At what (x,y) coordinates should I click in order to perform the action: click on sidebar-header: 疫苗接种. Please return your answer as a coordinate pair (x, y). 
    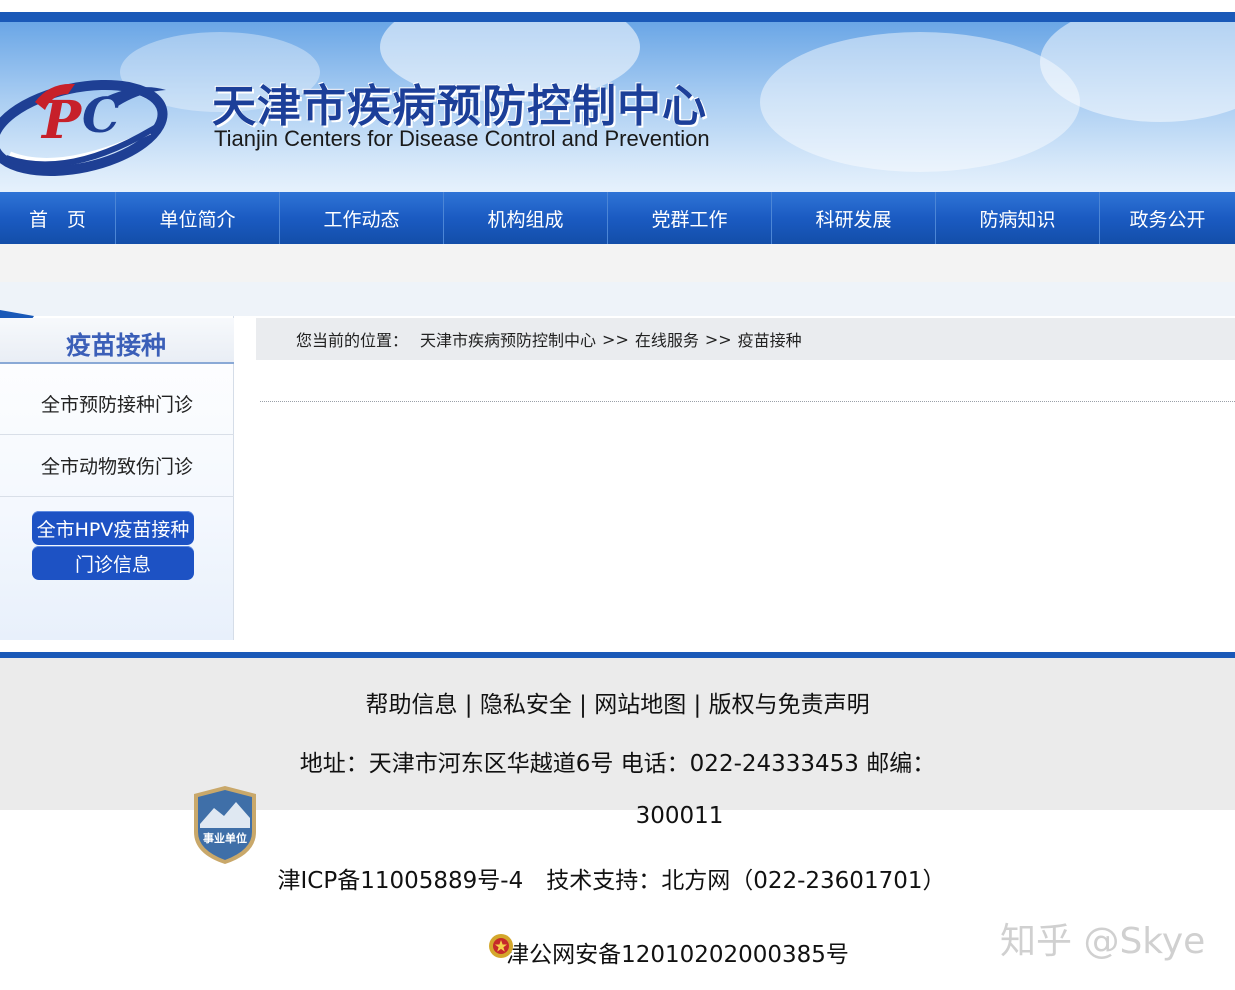
    Looking at the image, I should click on (117, 341).